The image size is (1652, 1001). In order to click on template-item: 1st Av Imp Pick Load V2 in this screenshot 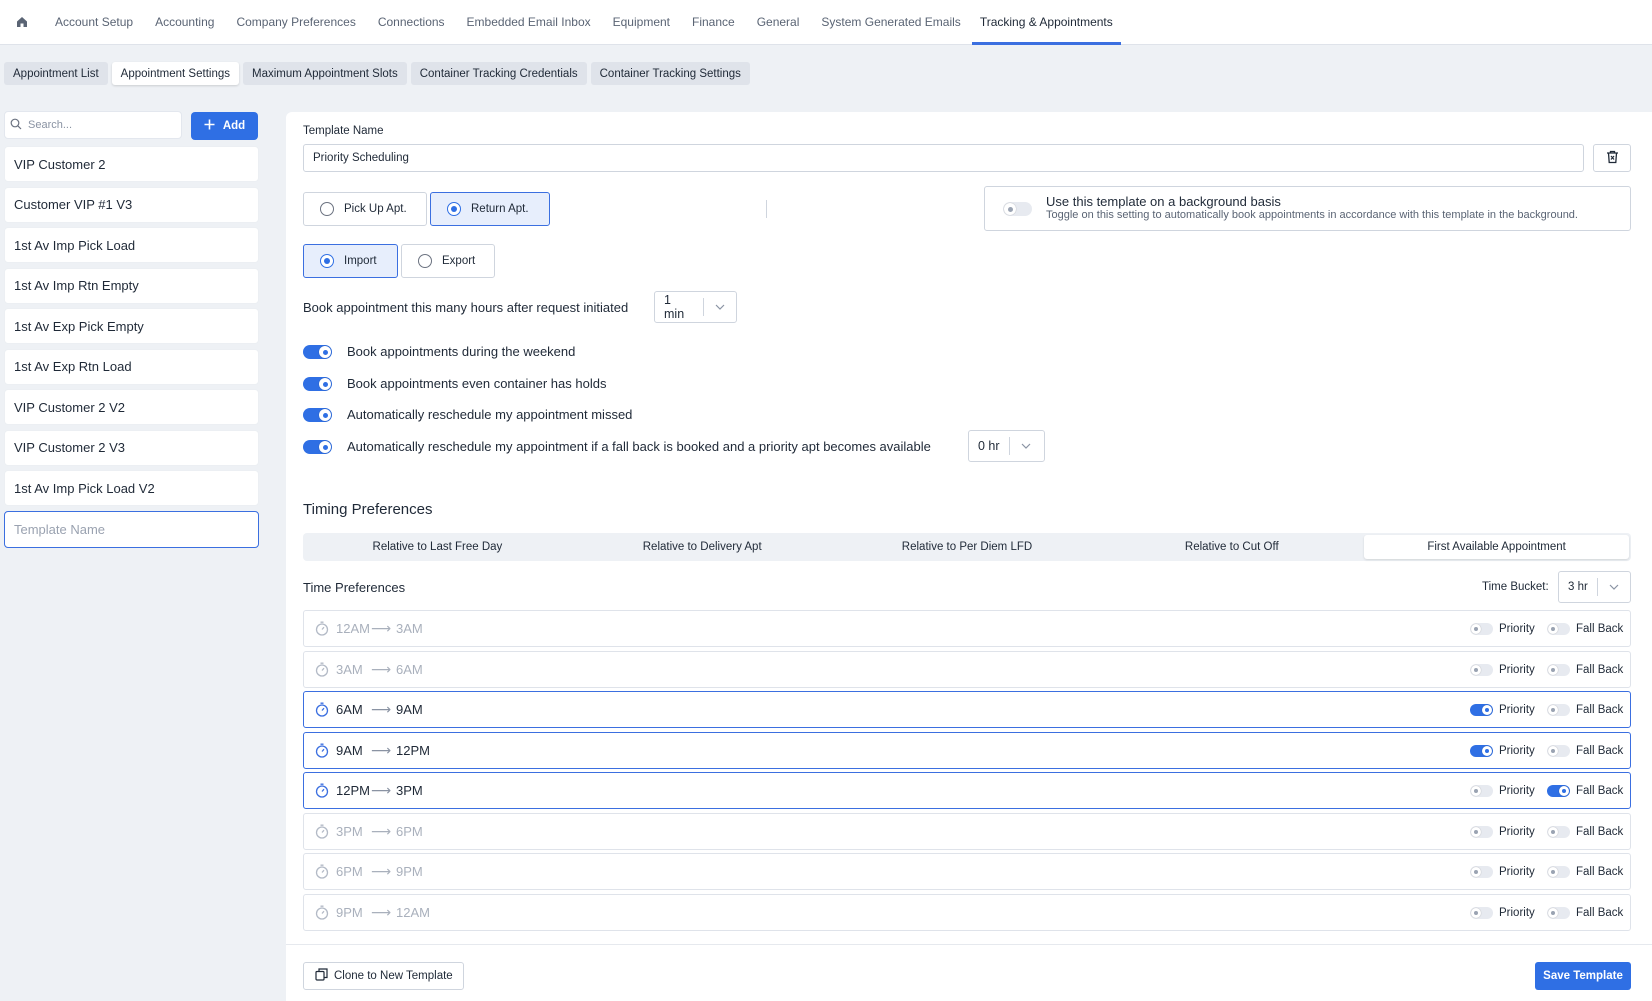, I will do `click(131, 488)`.